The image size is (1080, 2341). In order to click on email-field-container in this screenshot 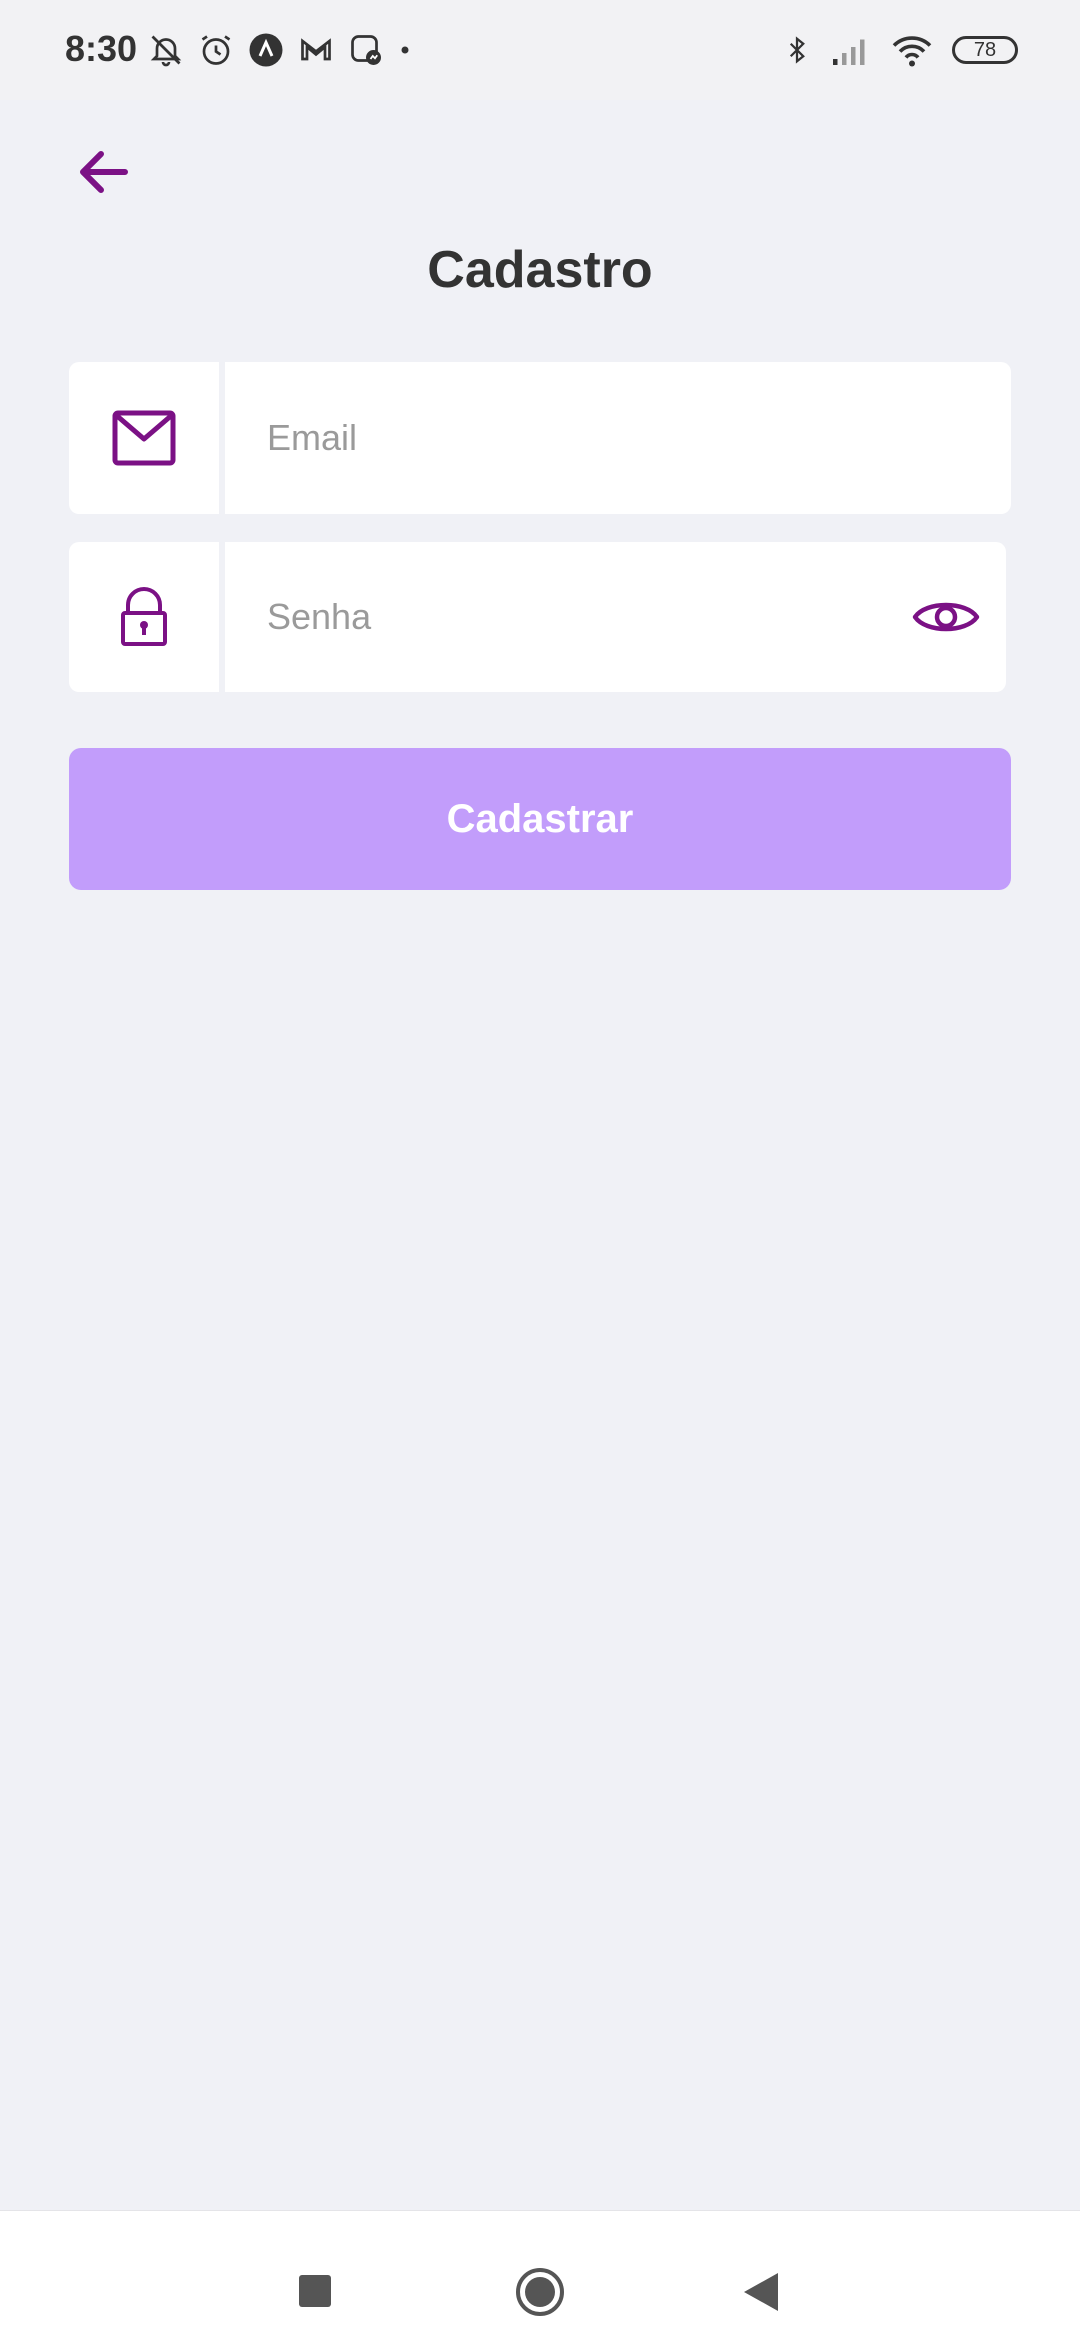, I will do `click(540, 438)`.